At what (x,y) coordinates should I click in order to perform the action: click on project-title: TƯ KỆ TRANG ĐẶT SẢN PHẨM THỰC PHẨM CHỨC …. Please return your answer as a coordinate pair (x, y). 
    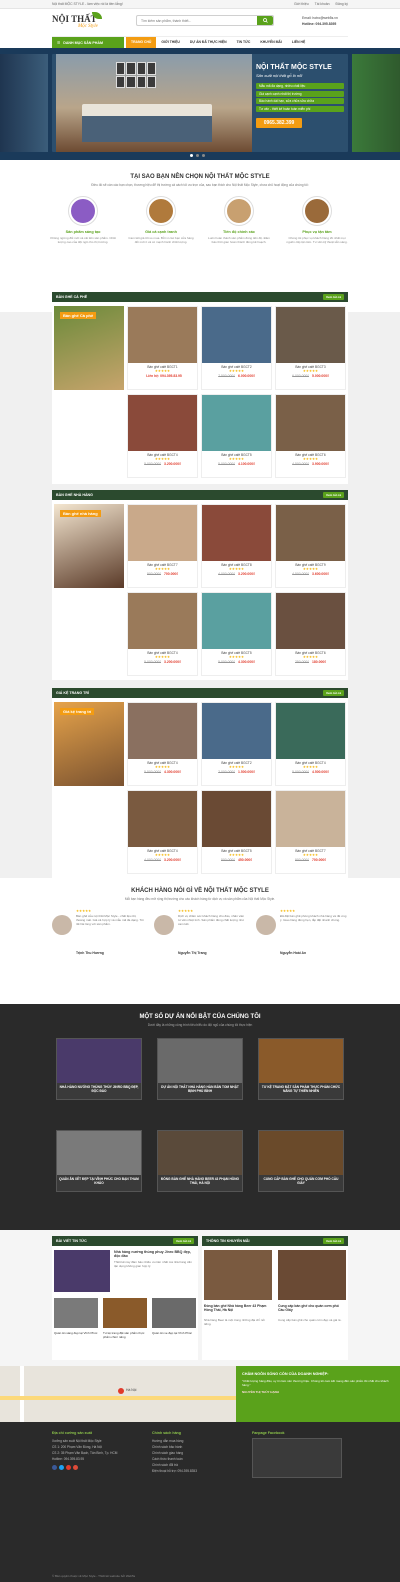
    Looking at the image, I should click on (301, 1089).